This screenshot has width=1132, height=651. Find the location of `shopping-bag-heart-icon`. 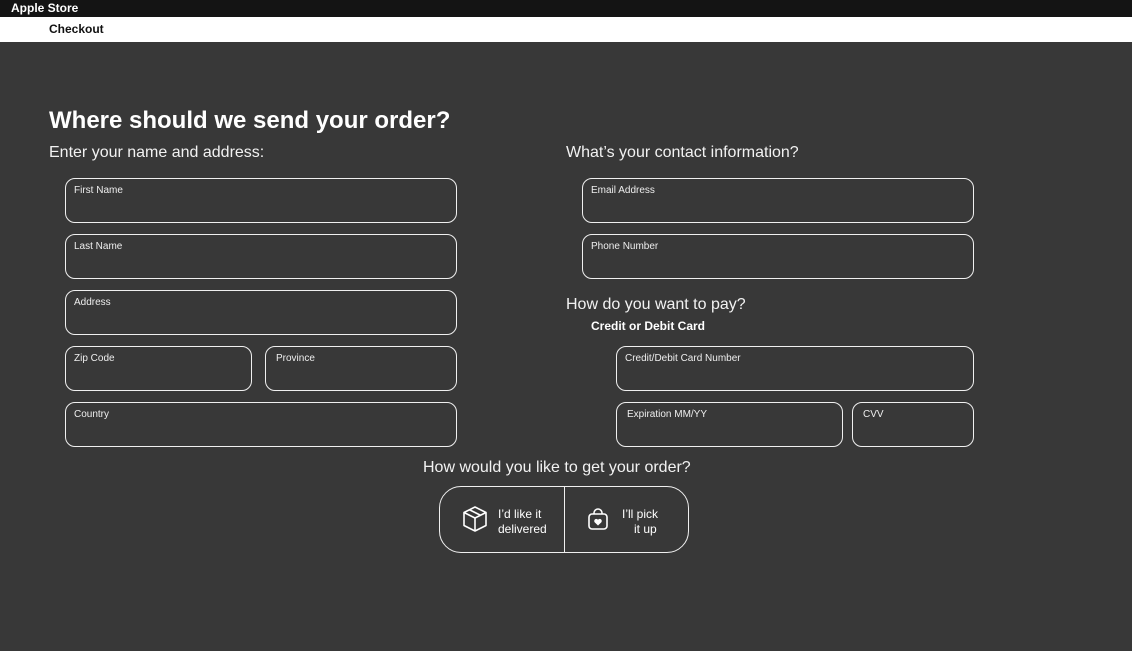

shopping-bag-heart-icon is located at coordinates (598, 521).